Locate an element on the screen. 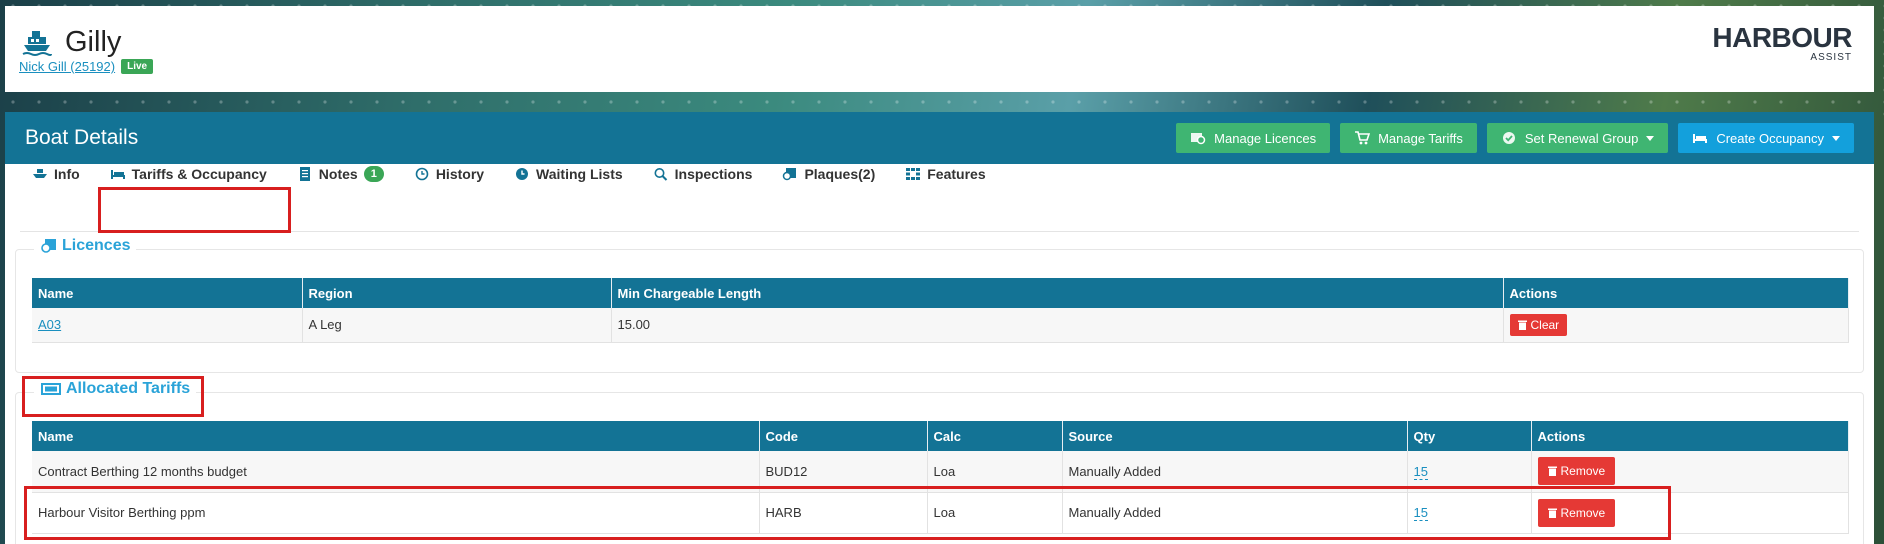 The height and width of the screenshot is (544, 1884). owner-link: Nick Gill (25192) is located at coordinates (67, 66).